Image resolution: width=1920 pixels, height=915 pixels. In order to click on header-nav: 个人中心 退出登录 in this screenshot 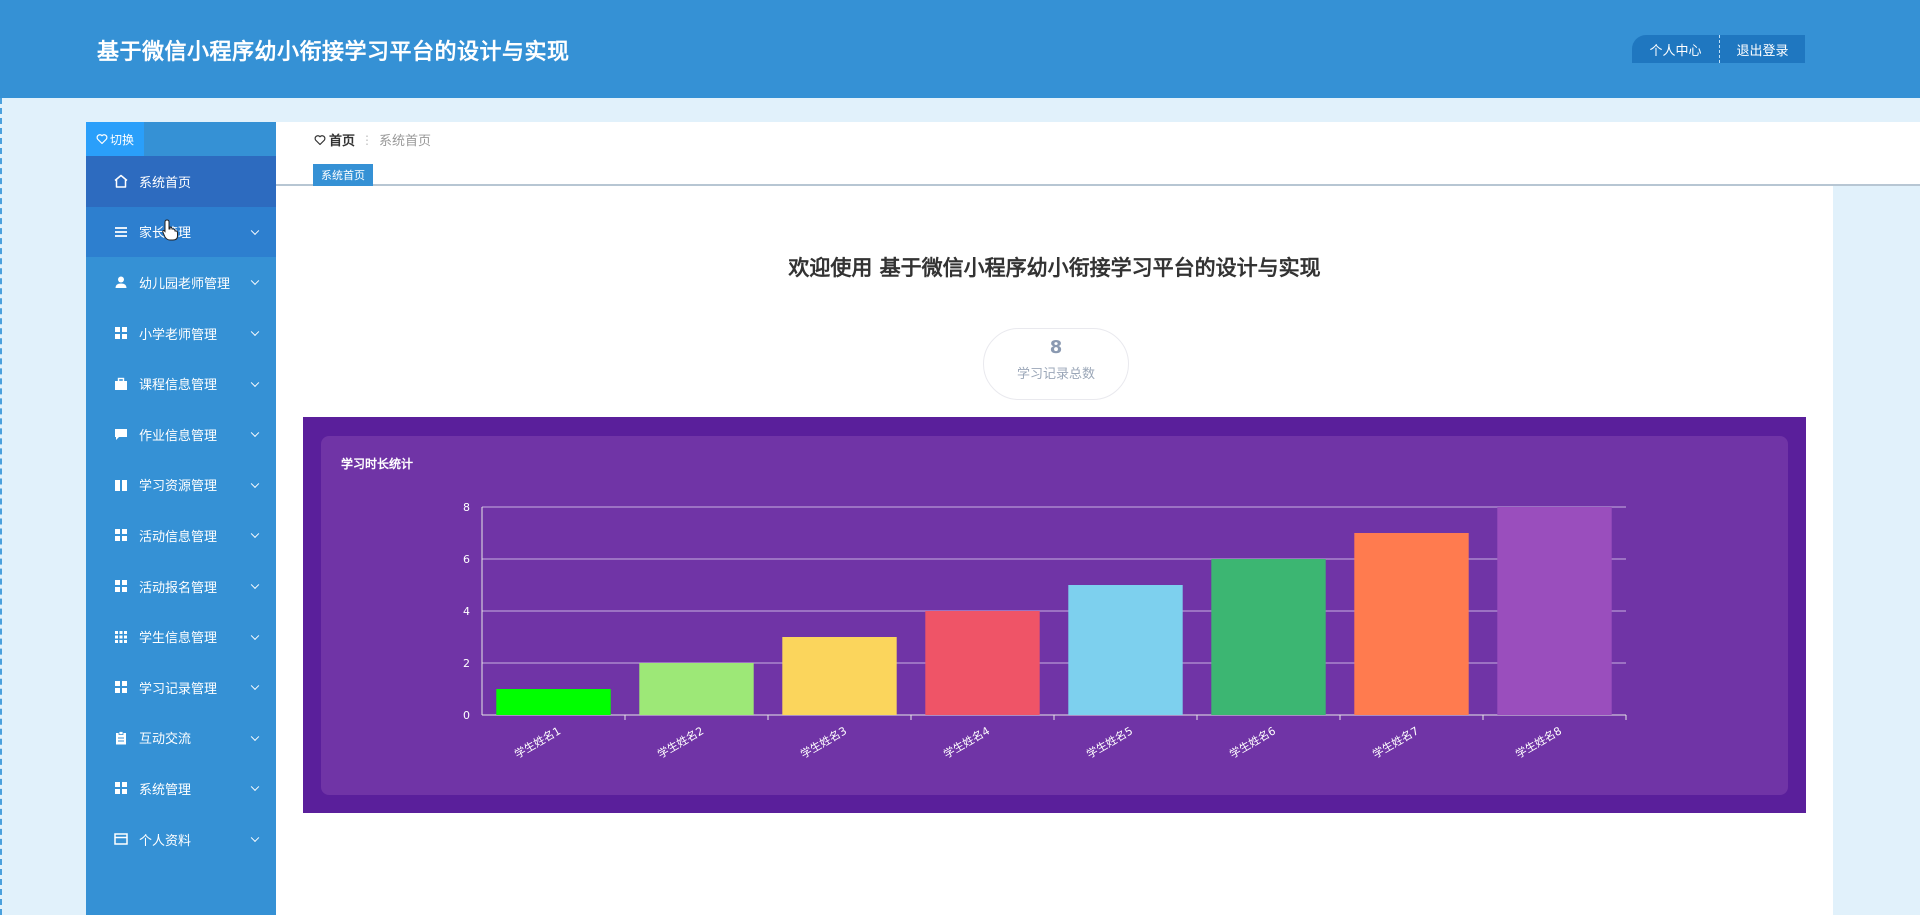, I will do `click(1718, 49)`.